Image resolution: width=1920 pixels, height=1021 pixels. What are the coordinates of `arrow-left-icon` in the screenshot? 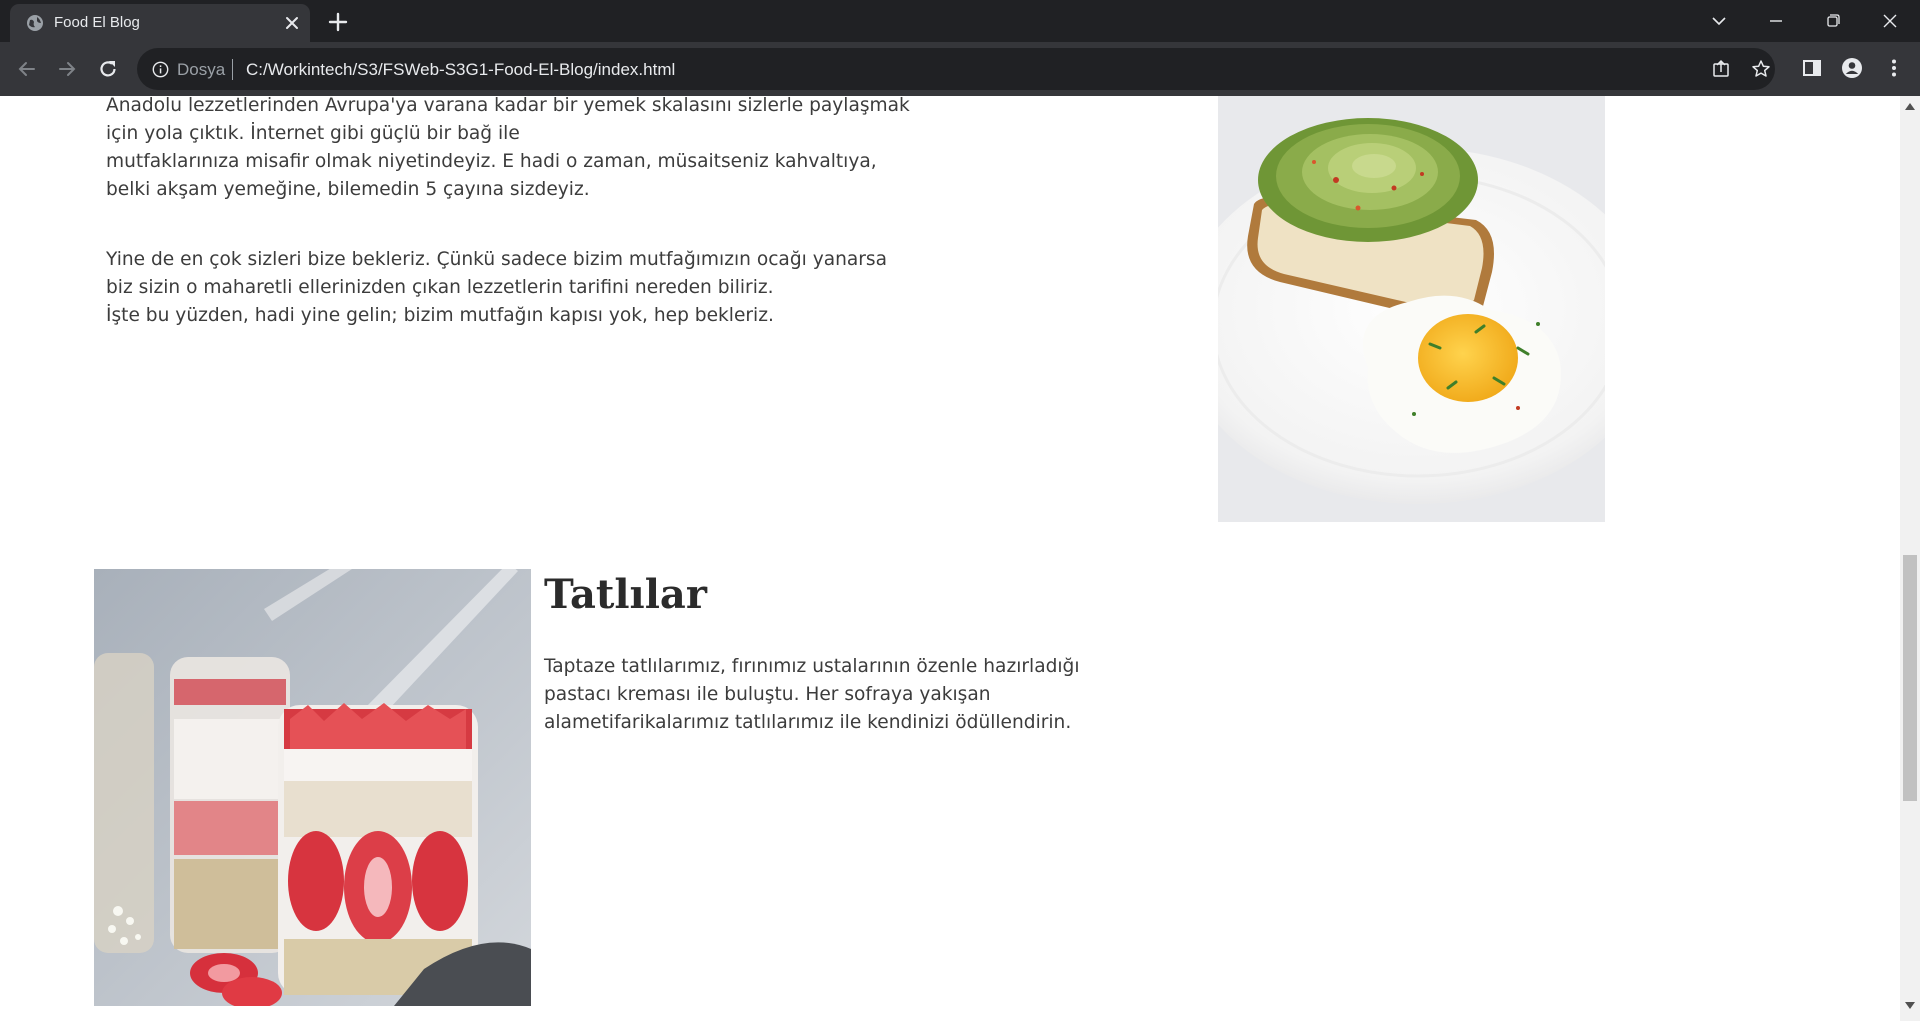 It's located at (27, 69).